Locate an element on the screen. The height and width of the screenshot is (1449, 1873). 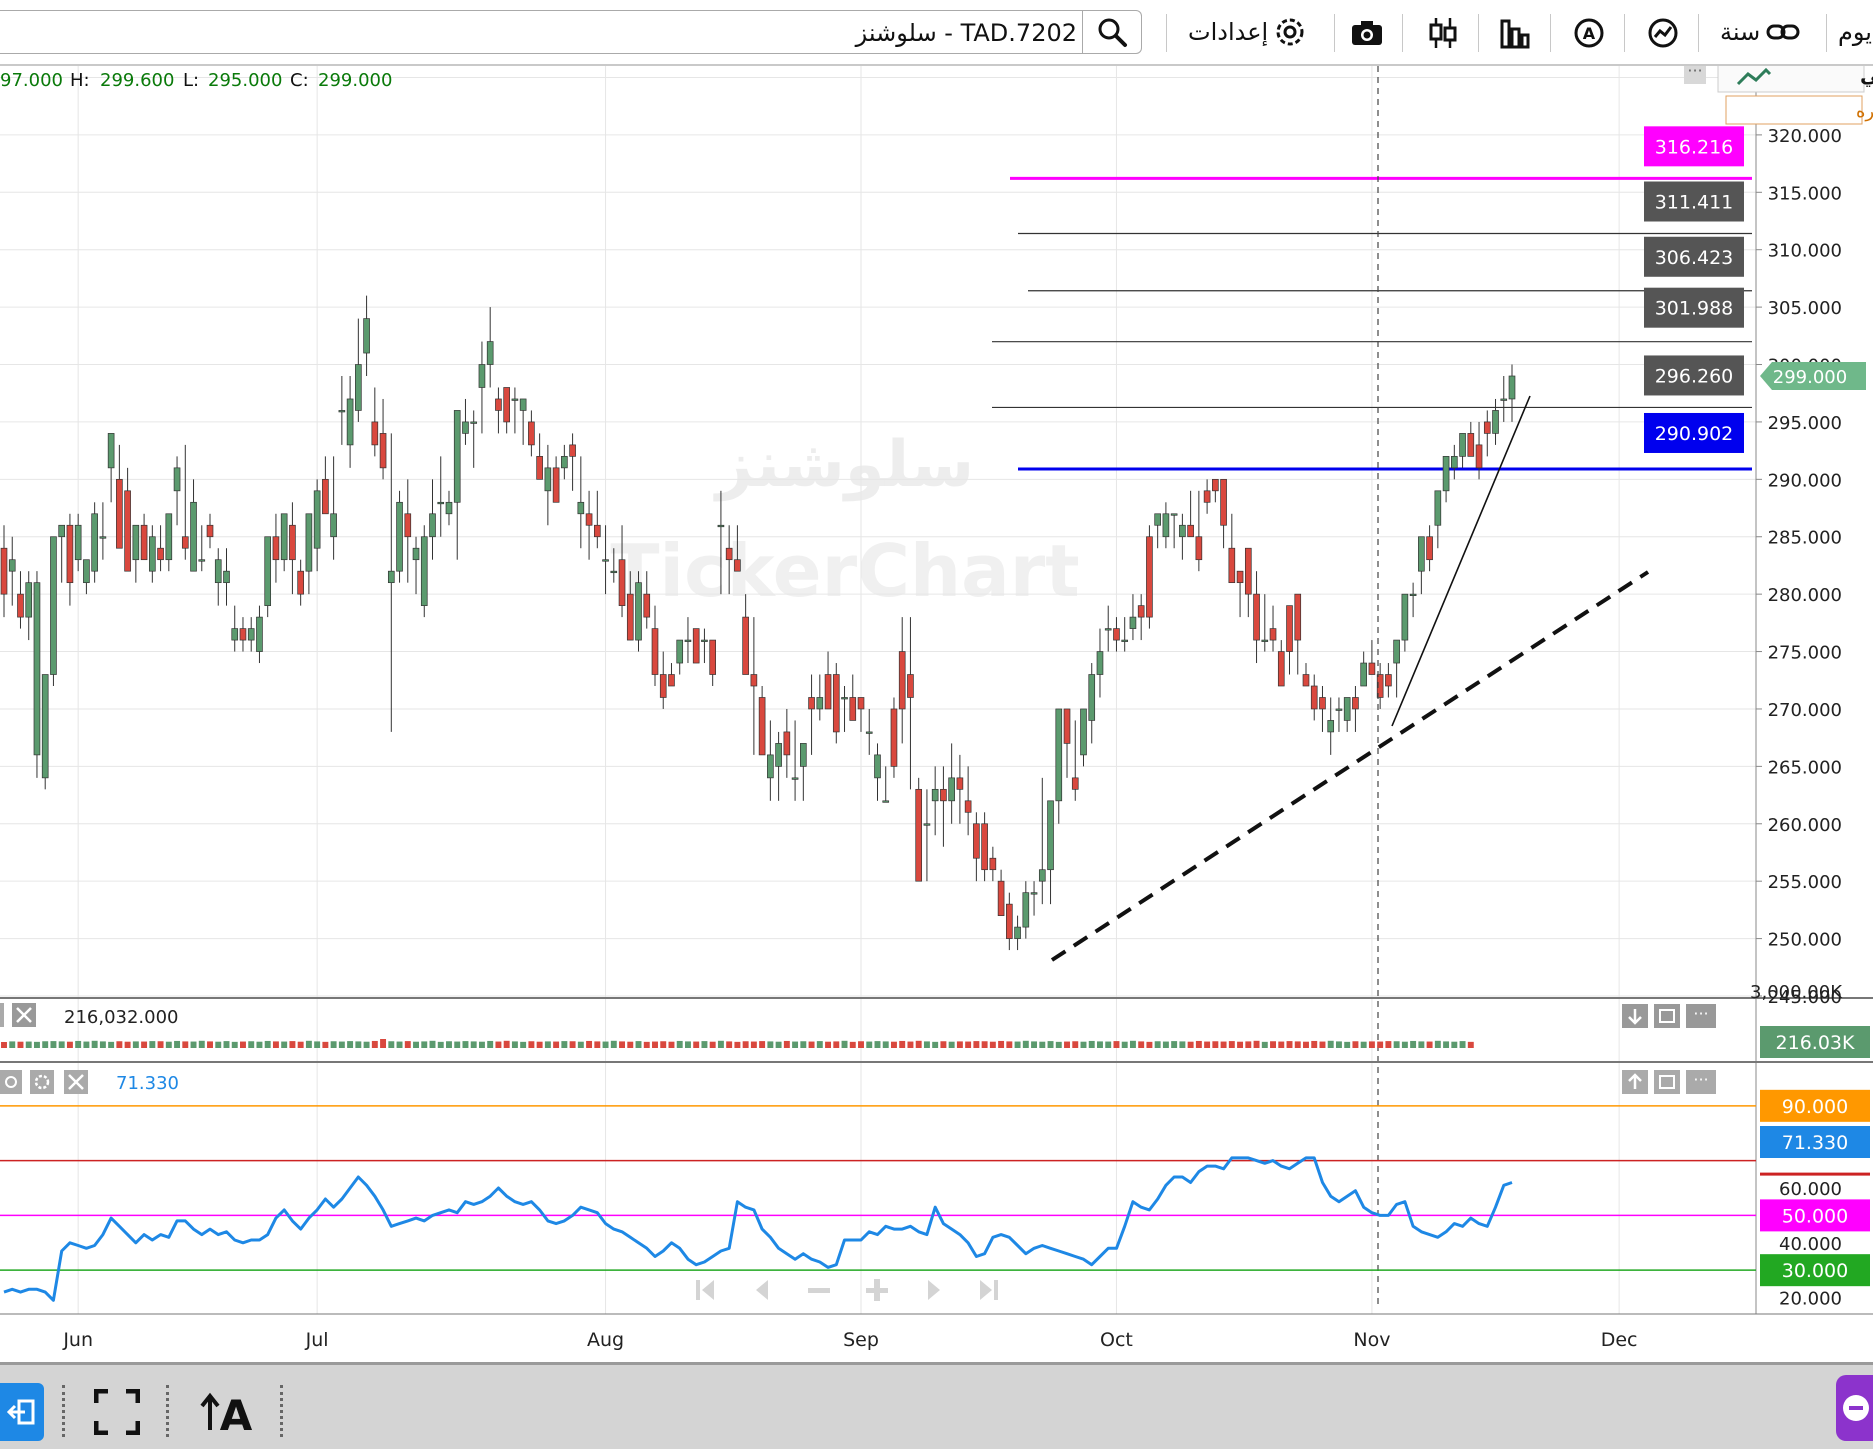
side-panel-button is located at coordinates (1854, 1408).